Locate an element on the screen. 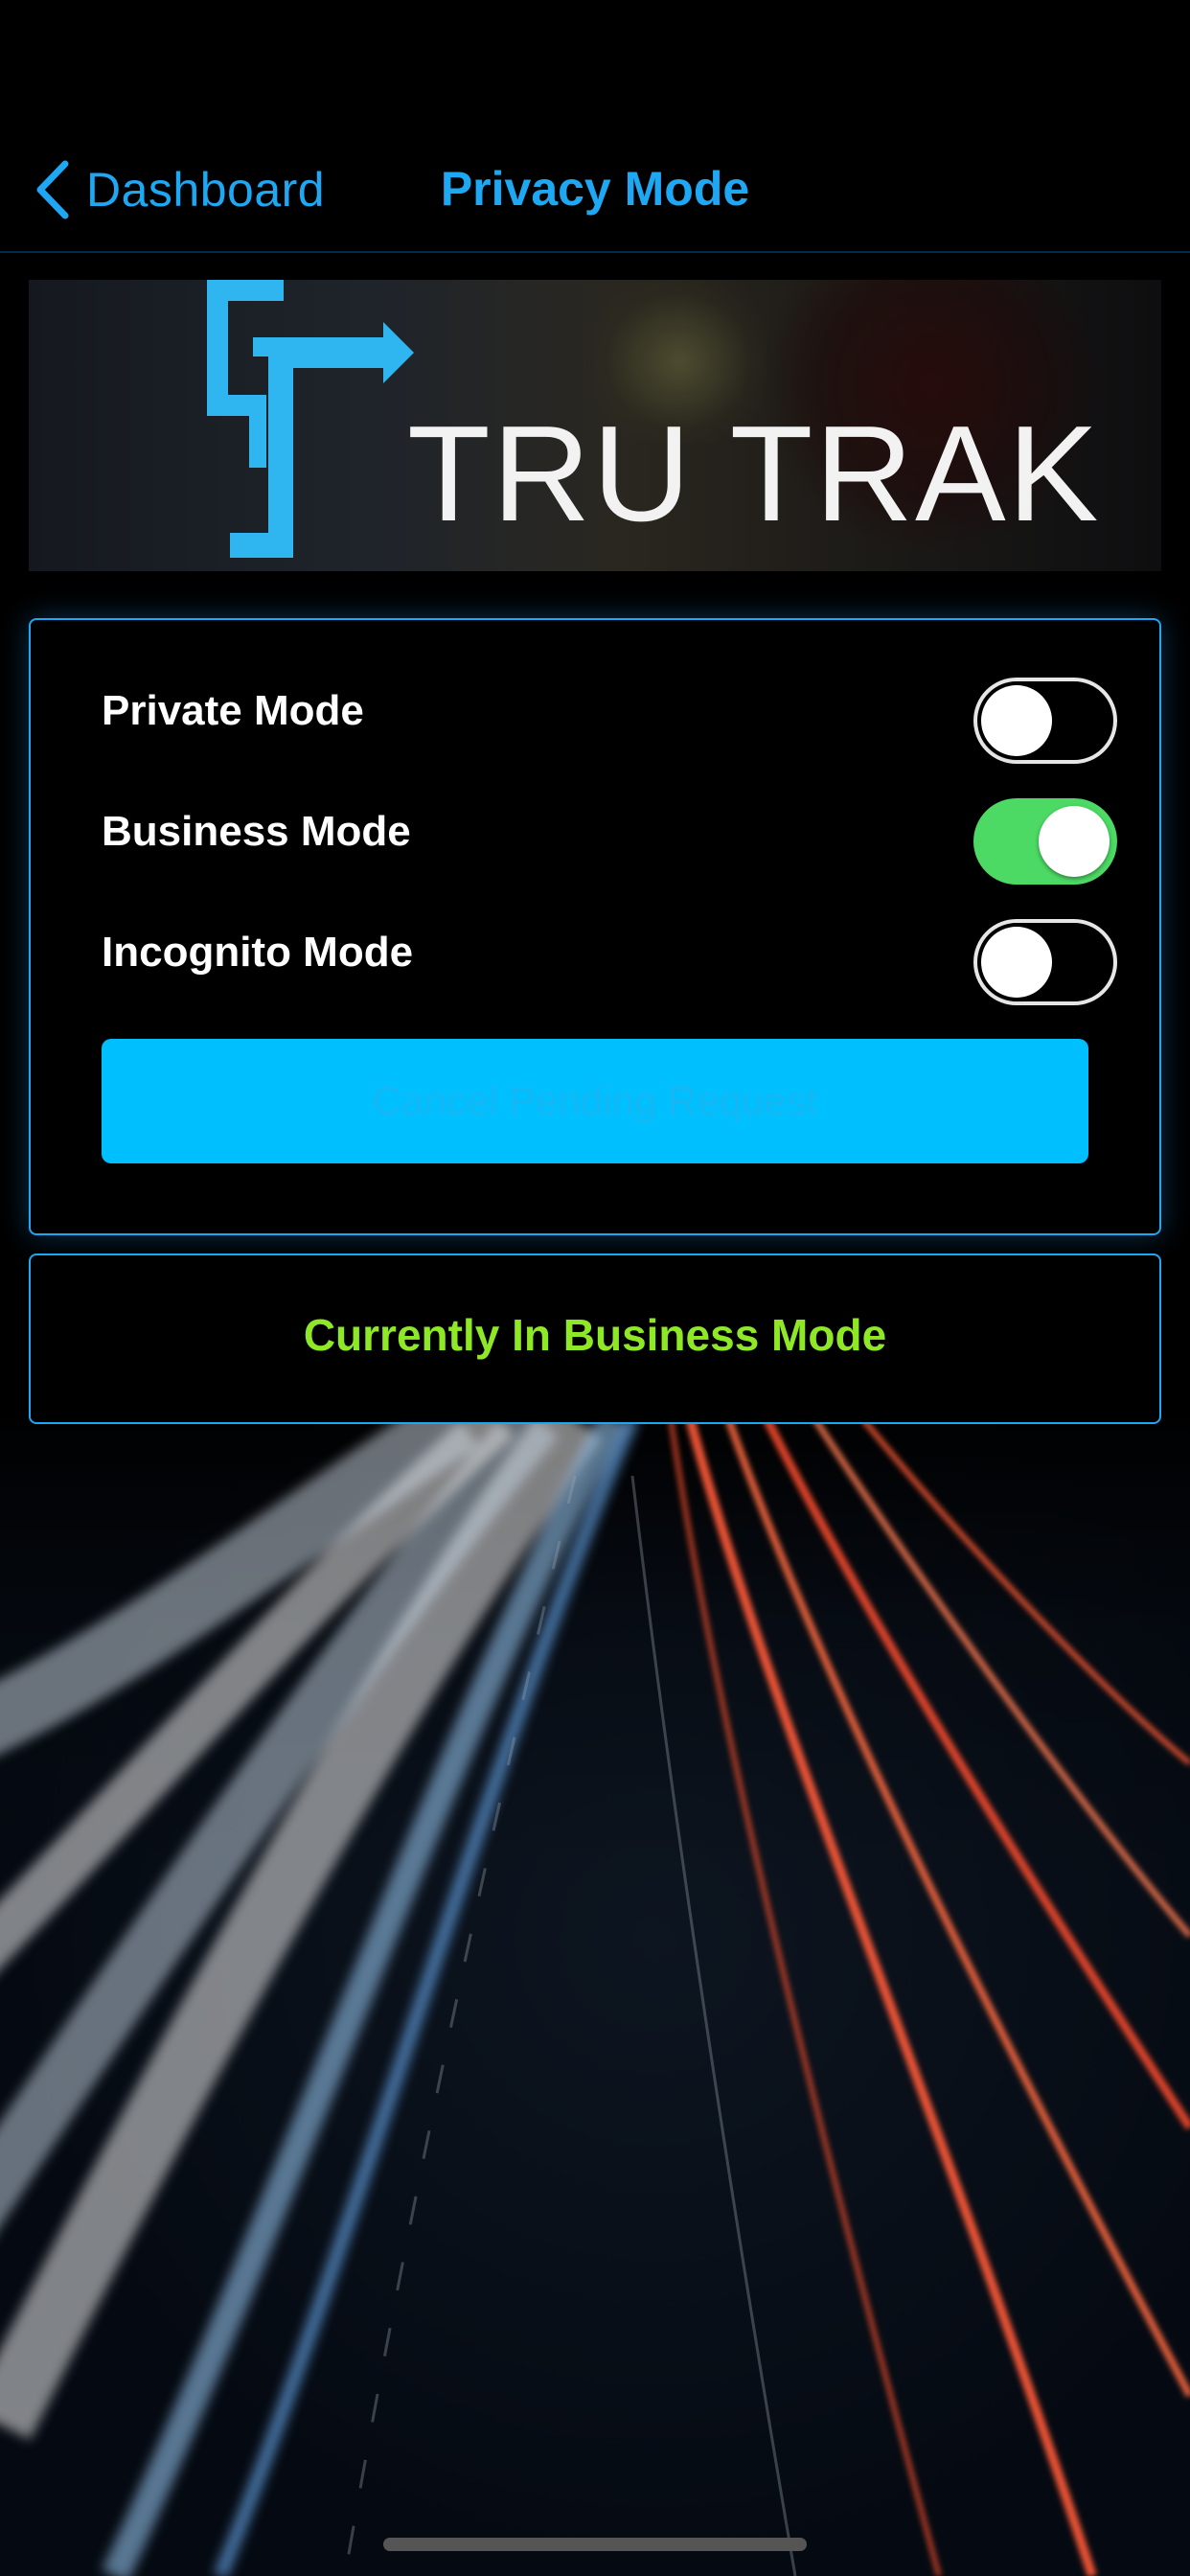 The width and height of the screenshot is (1190, 2576). private-mode-label: Private Mode is located at coordinates (233, 711).